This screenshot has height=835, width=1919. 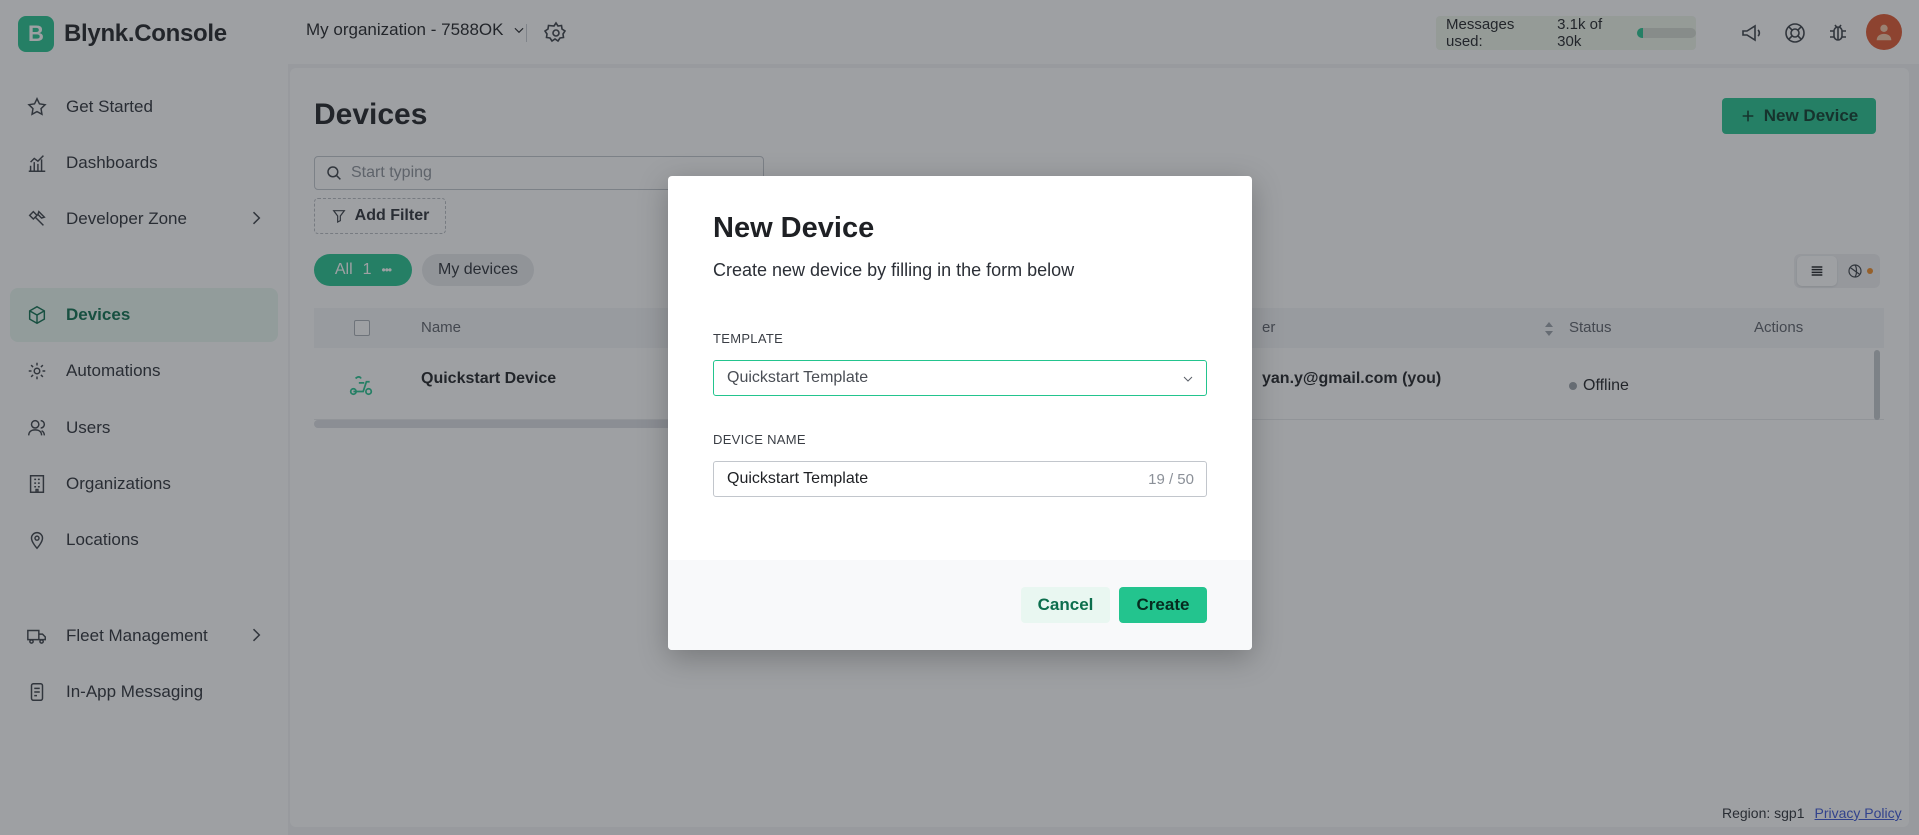 What do you see at coordinates (798, 478) in the screenshot?
I see `device-name-value: Quickstart Template` at bounding box center [798, 478].